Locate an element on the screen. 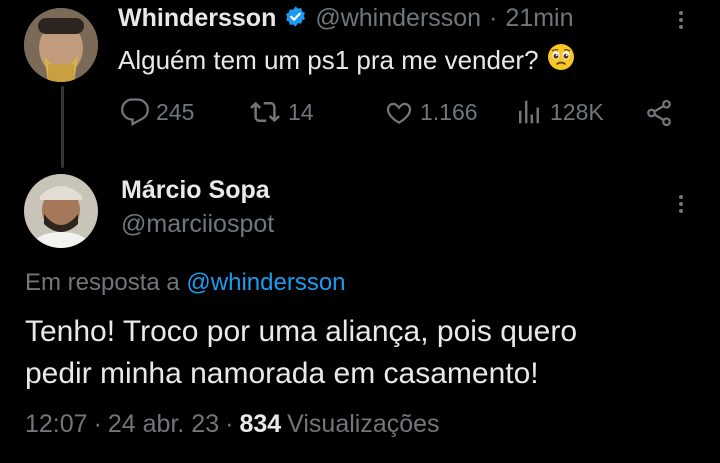 Image resolution: width=720 pixels, height=463 pixels. marcio-avatar is located at coordinates (61, 211).